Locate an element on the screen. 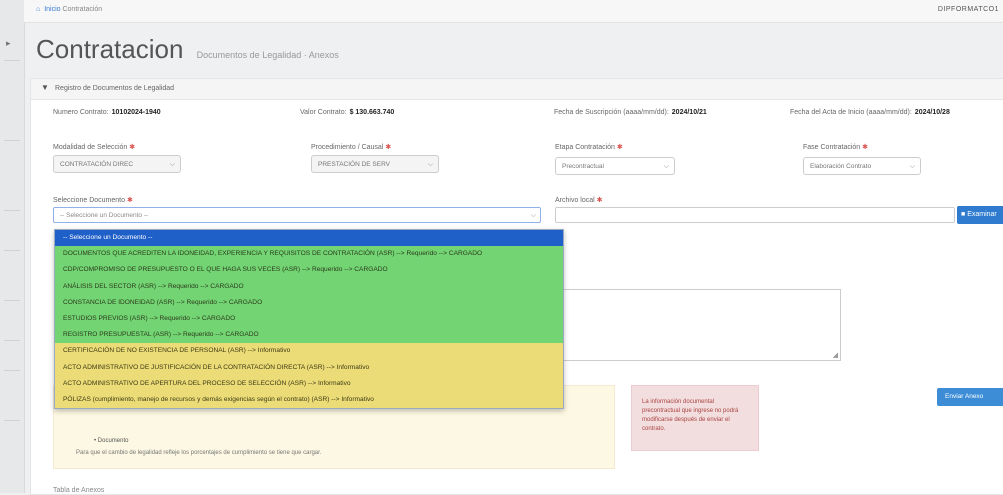 This screenshot has height=495, width=1003. left-sidebar: ▸ is located at coordinates (12, 246).